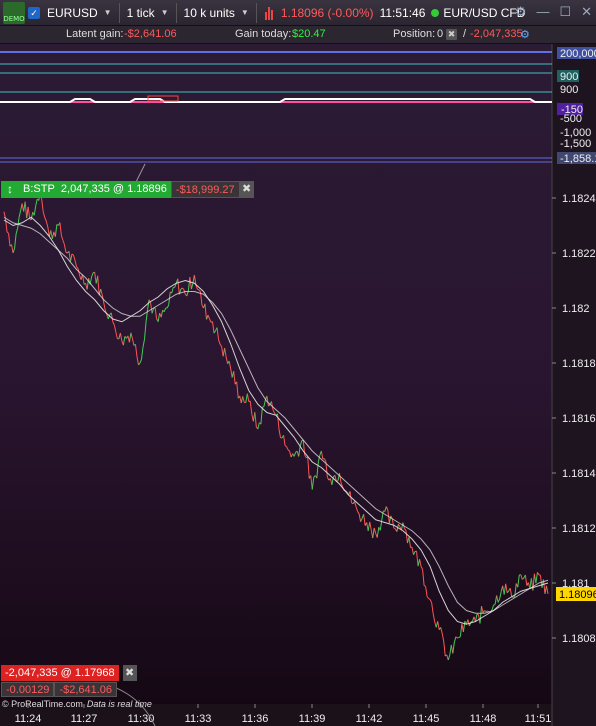 This screenshot has width=596, height=726. I want to click on instrument-dropdown: EURUSD ▼, so click(79, 13).